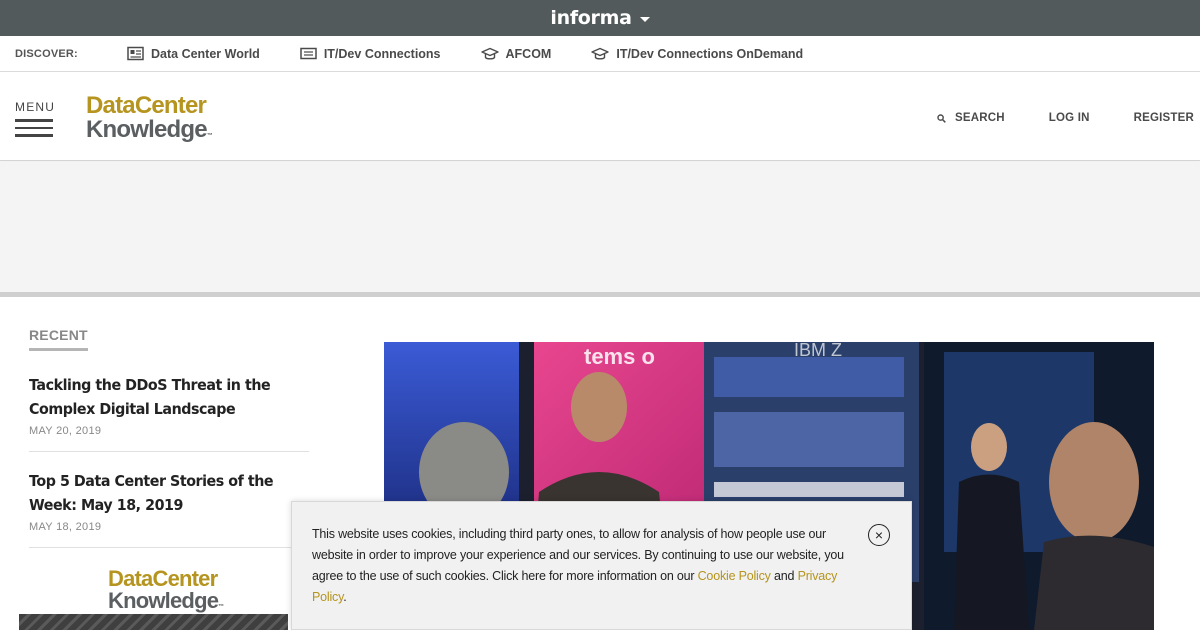 The height and width of the screenshot is (630, 1200). Describe the element at coordinates (1069, 118) in the screenshot. I see `login-link: LOG IN` at that location.